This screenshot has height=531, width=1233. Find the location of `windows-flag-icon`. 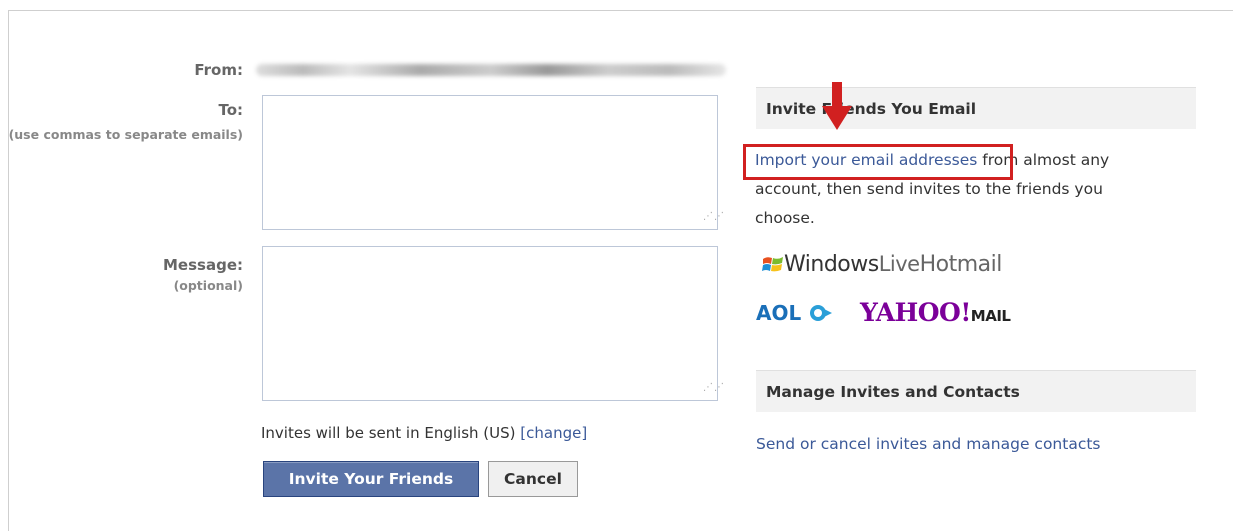

windows-flag-icon is located at coordinates (772, 264).